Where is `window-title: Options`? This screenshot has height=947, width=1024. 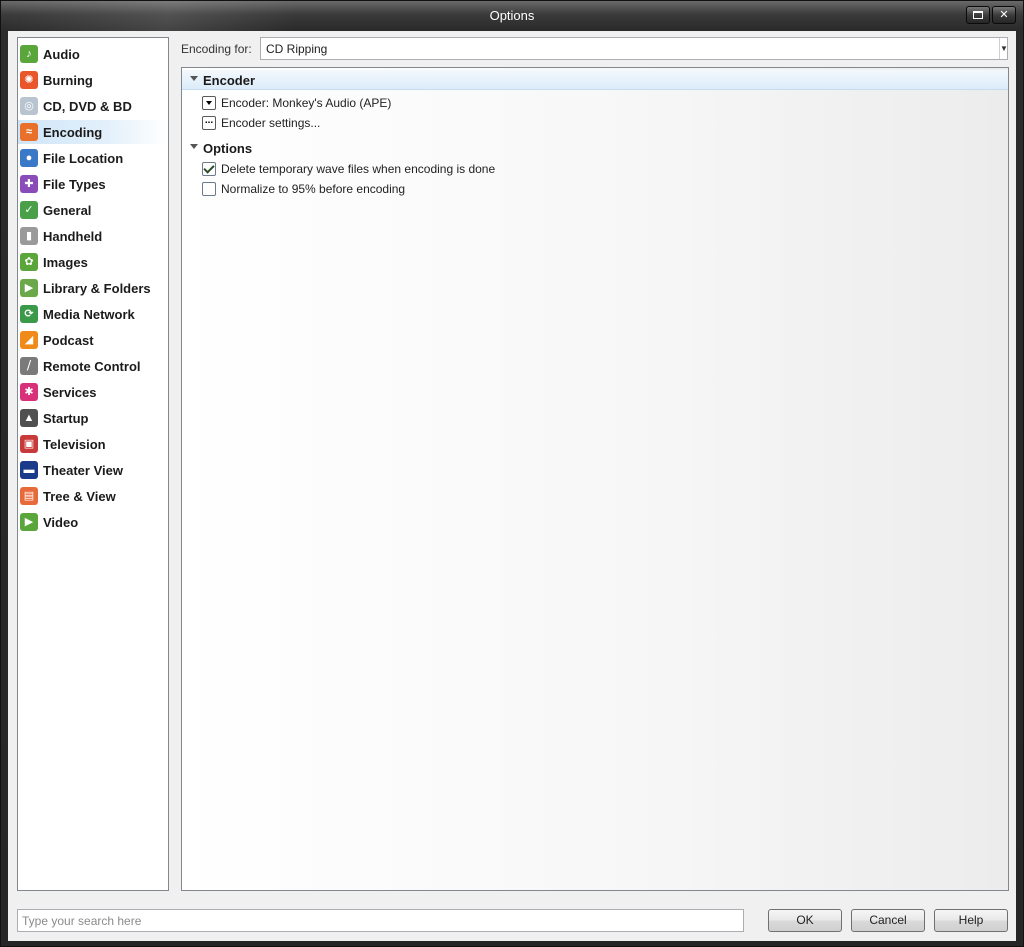 window-title: Options is located at coordinates (512, 15).